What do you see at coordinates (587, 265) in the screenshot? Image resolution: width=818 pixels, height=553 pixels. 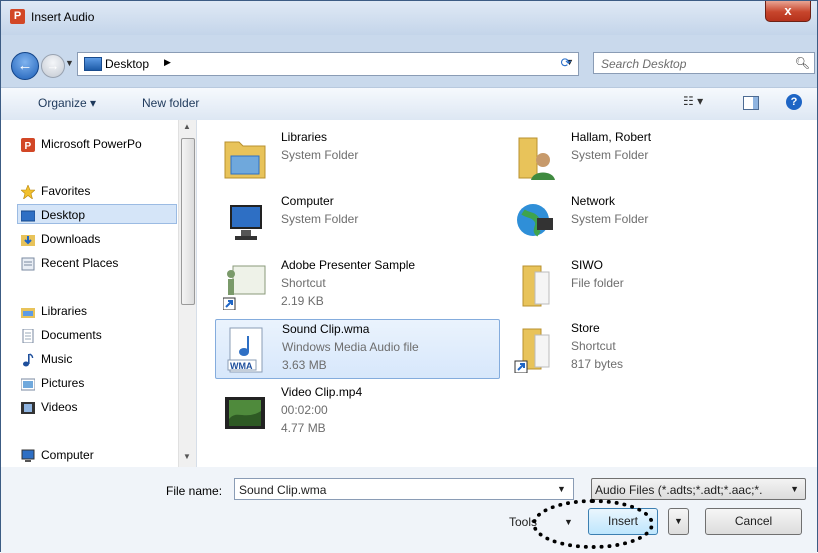 I see `file-name: SIWO` at bounding box center [587, 265].